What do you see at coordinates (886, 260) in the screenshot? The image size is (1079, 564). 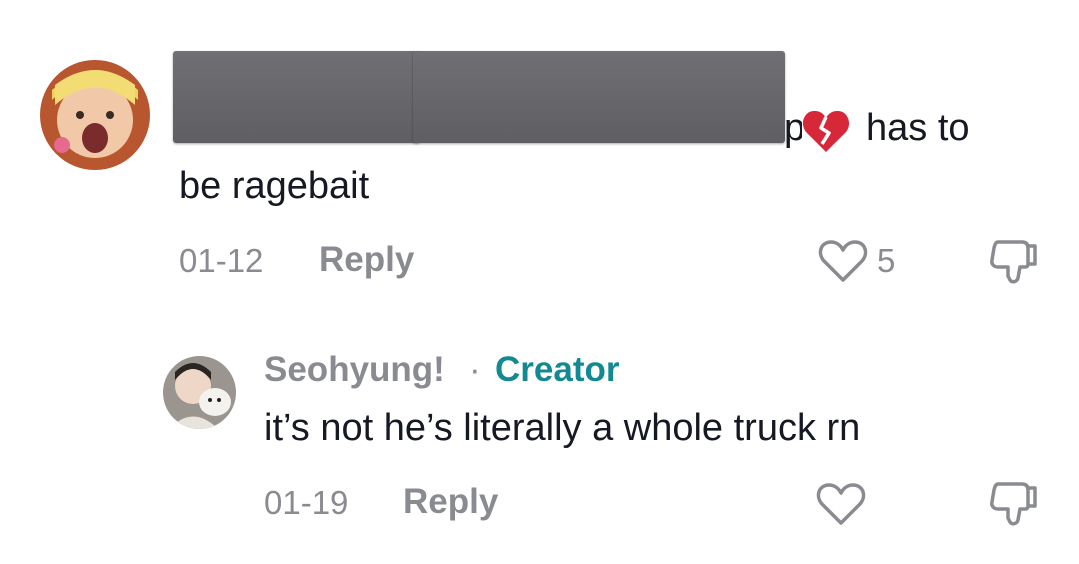 I see `like-count: 5` at bounding box center [886, 260].